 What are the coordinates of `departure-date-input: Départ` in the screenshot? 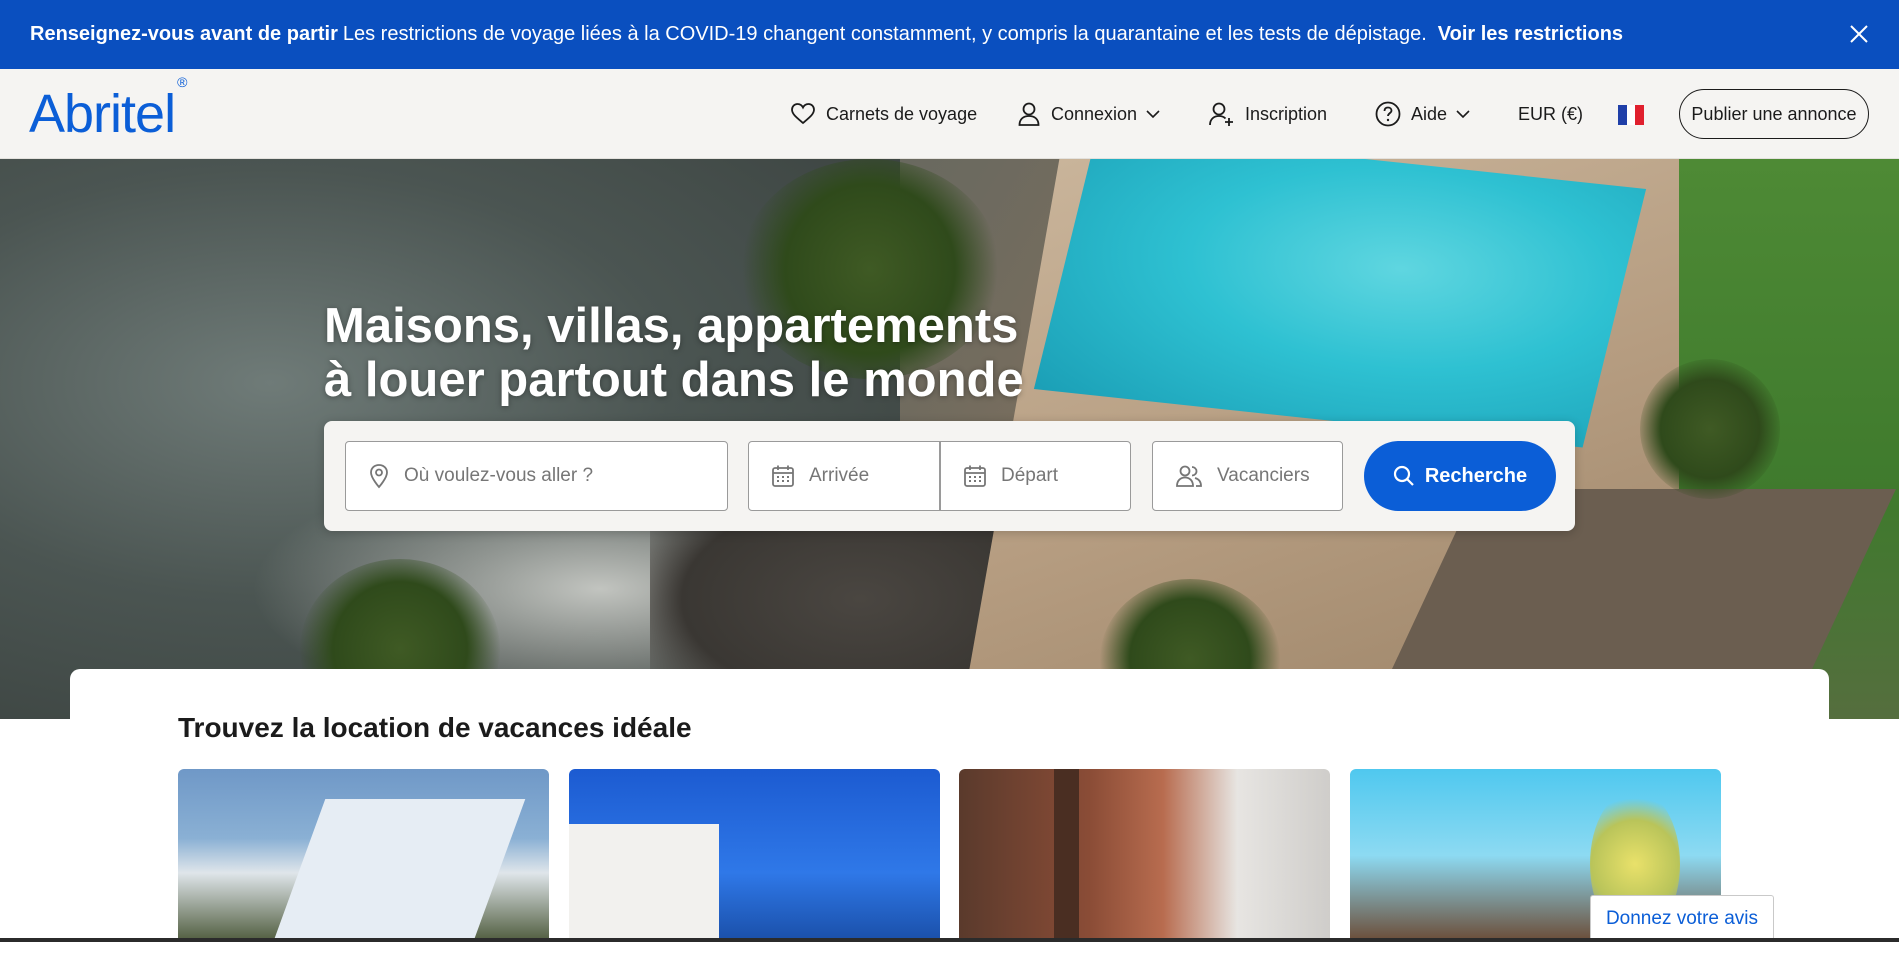 It's located at (1035, 476).